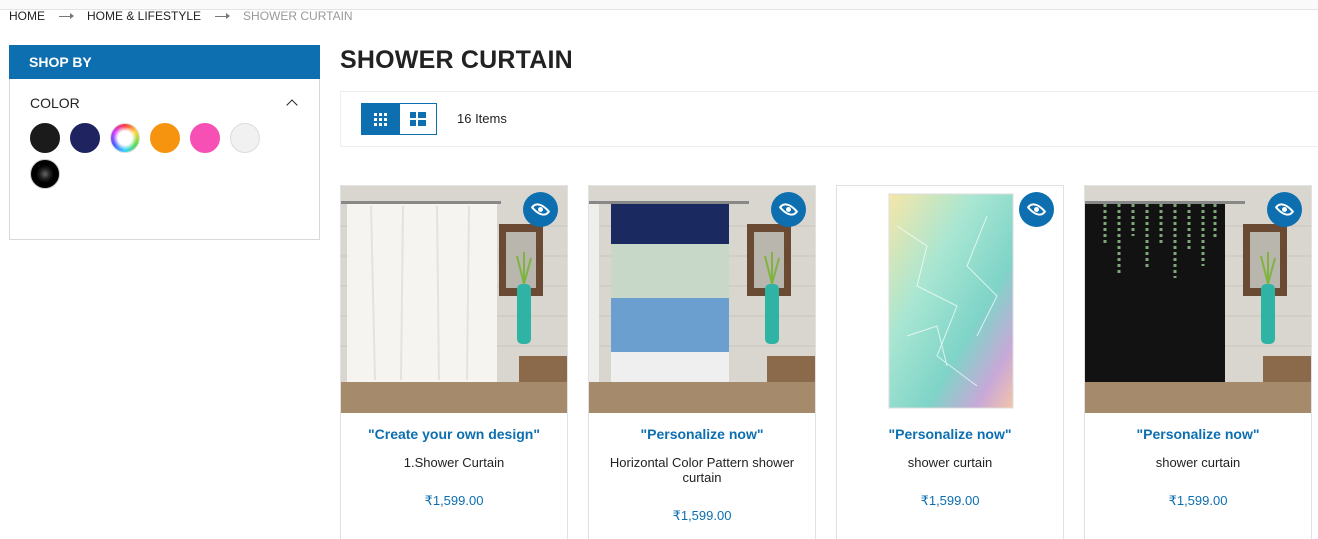 This screenshot has width=1318, height=539. Describe the element at coordinates (125, 138) in the screenshot. I see `swatch-multicolor` at that location.